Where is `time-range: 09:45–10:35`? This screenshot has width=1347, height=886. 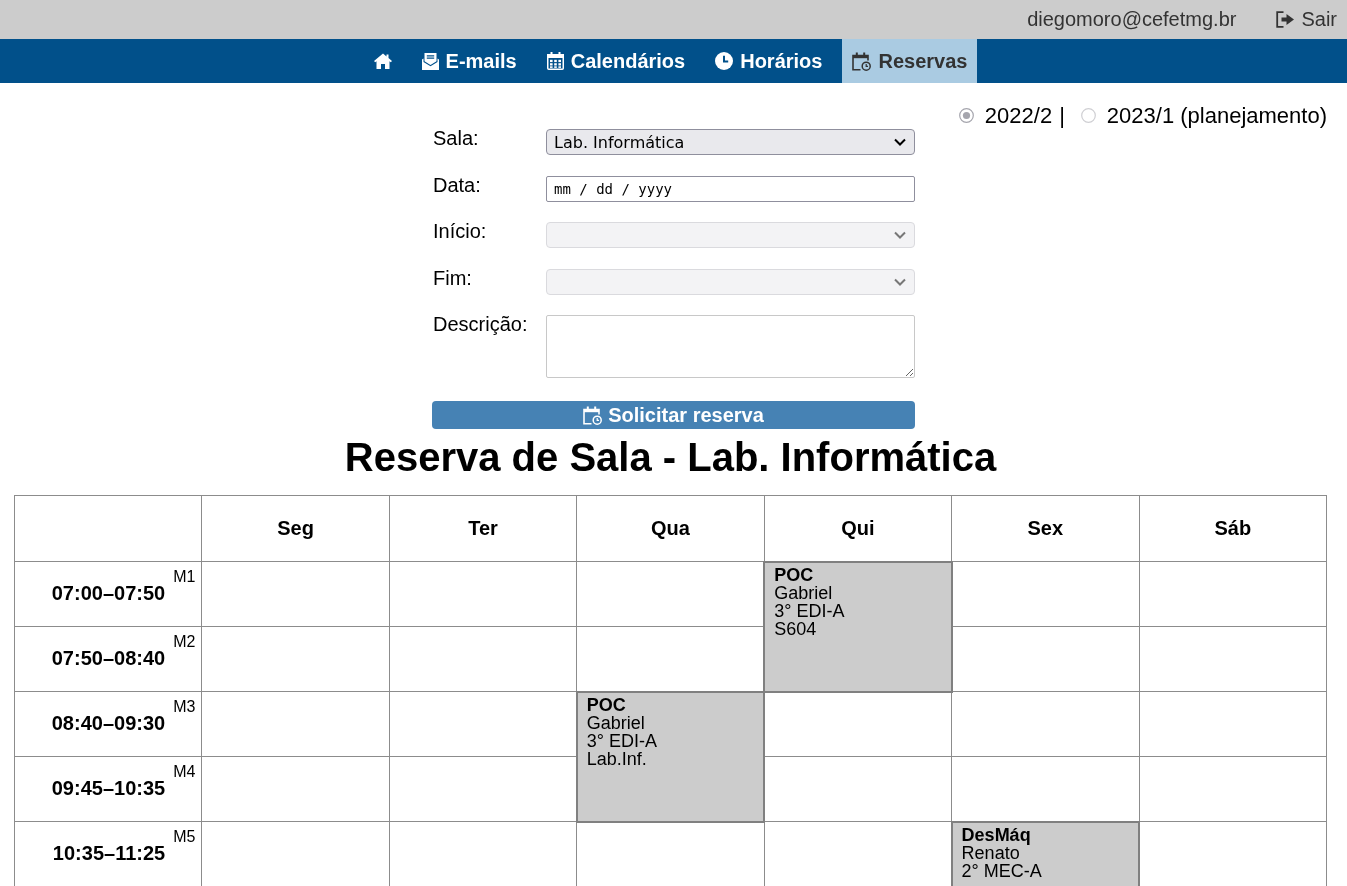
time-range: 09:45–10:35 is located at coordinates (108, 788).